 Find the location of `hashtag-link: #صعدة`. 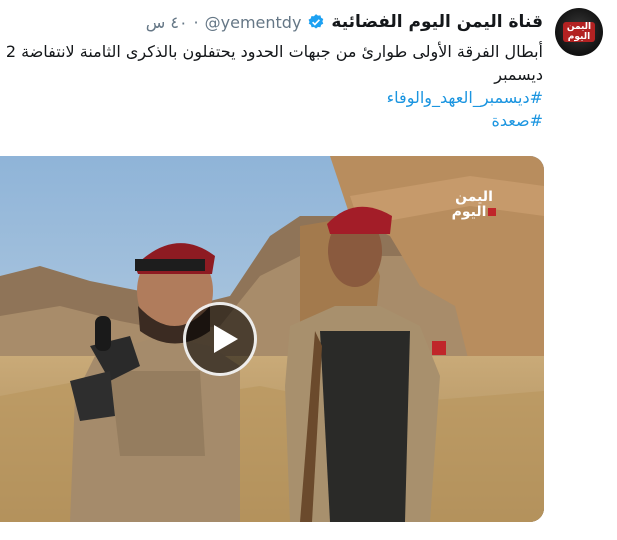

hashtag-link: #صعدة is located at coordinates (272, 120).